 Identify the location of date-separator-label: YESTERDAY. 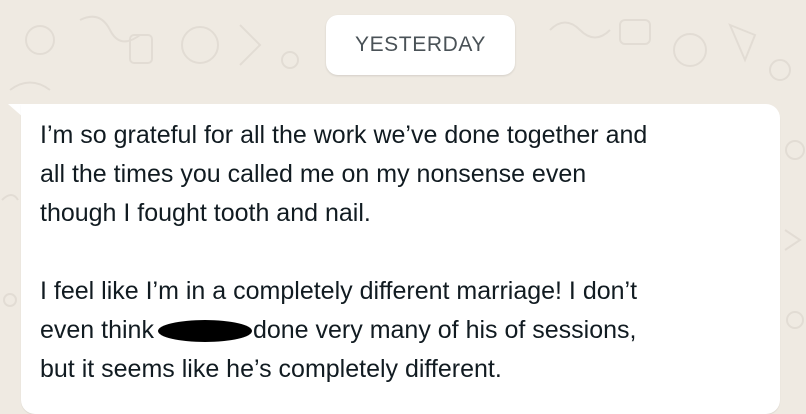
(420, 44).